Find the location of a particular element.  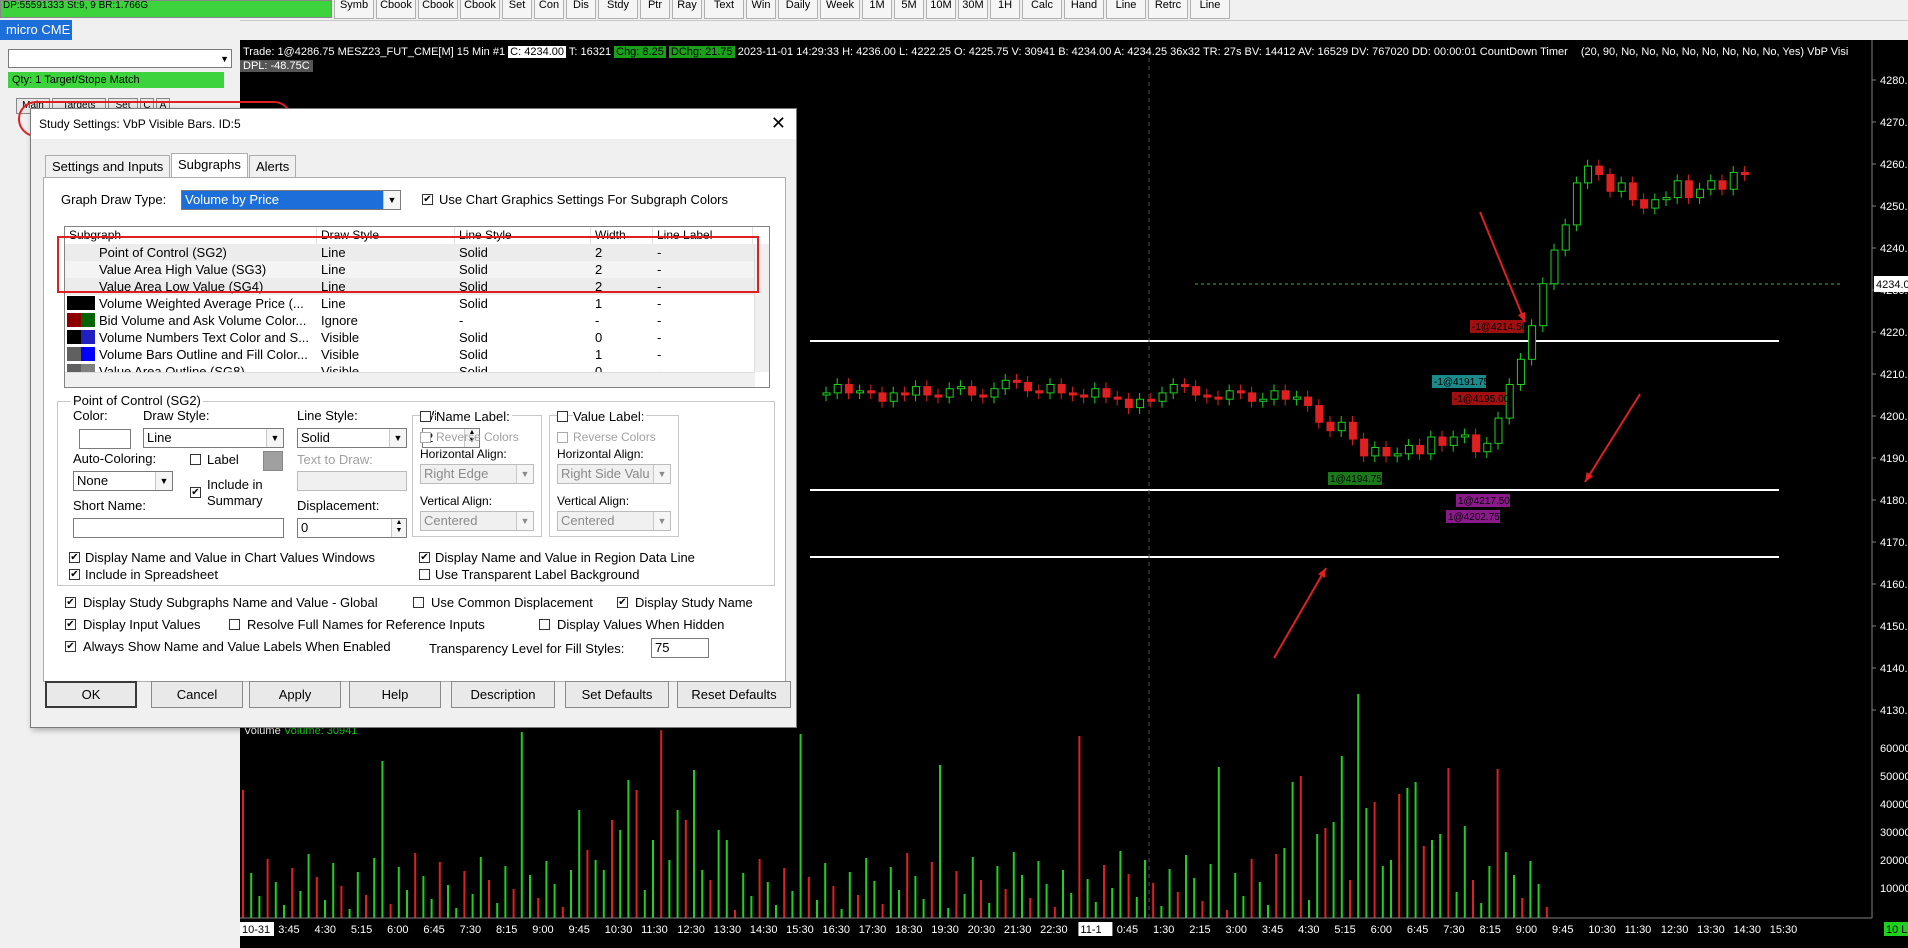

toolbar-button-text: Text is located at coordinates (724, 9).